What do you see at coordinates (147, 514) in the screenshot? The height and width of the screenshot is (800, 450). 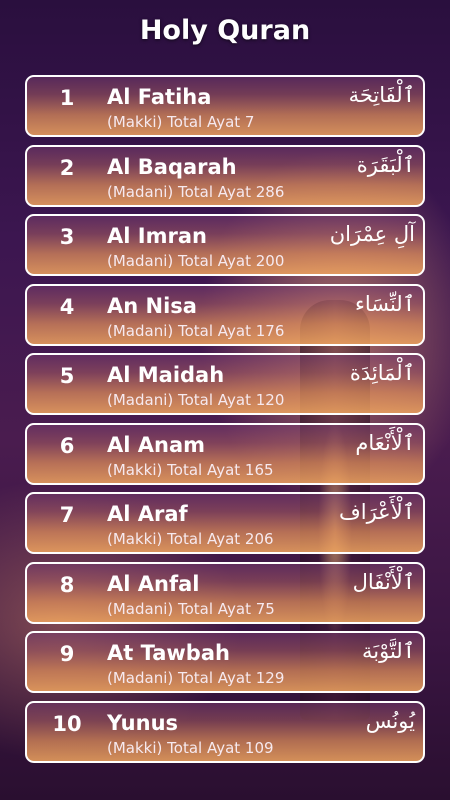 I see `surah-name: Al Araf` at bounding box center [147, 514].